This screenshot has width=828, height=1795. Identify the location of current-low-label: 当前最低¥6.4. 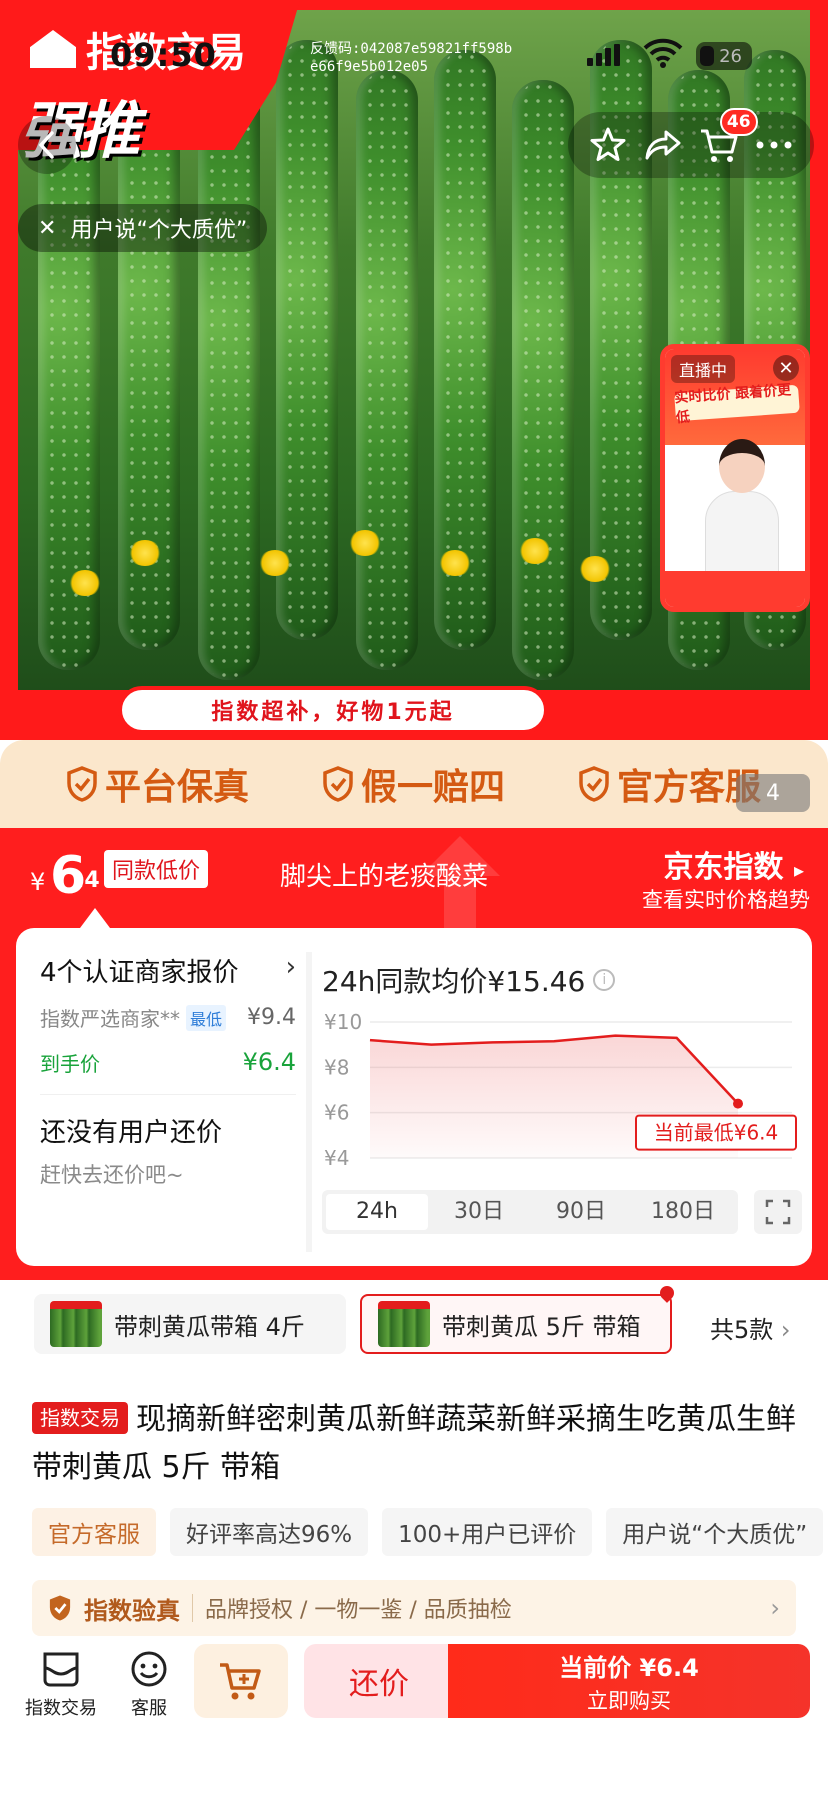
(716, 1133).